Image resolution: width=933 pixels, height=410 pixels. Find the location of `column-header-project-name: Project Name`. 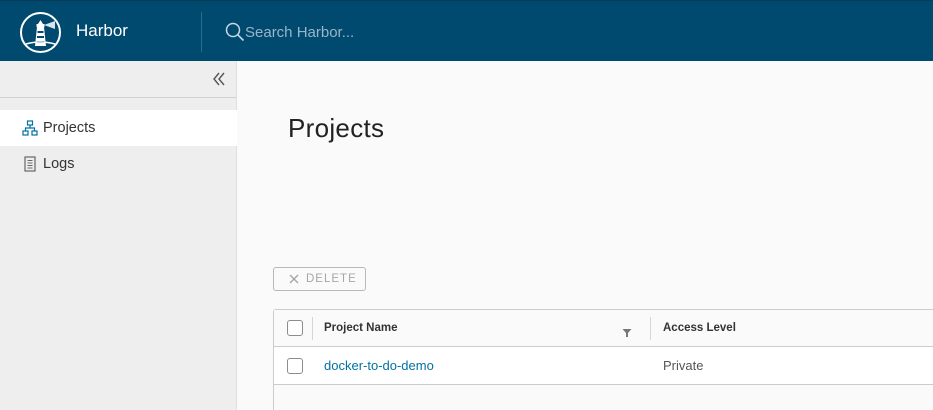

column-header-project-name: Project Name is located at coordinates (361, 328).